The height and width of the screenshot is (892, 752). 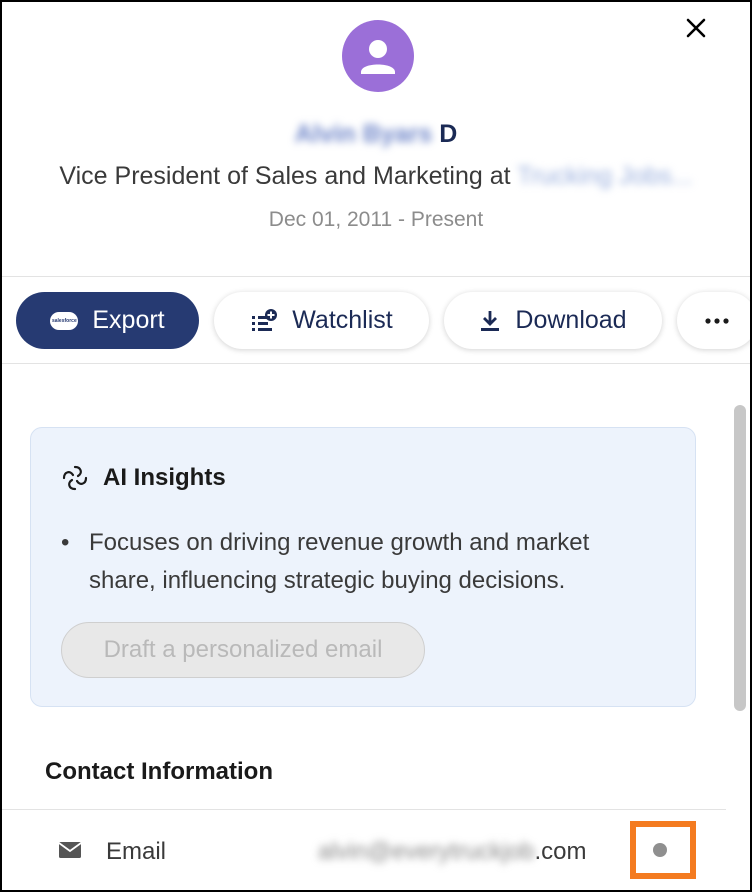 I want to click on watchlist-button: Watchlist, so click(x=321, y=320).